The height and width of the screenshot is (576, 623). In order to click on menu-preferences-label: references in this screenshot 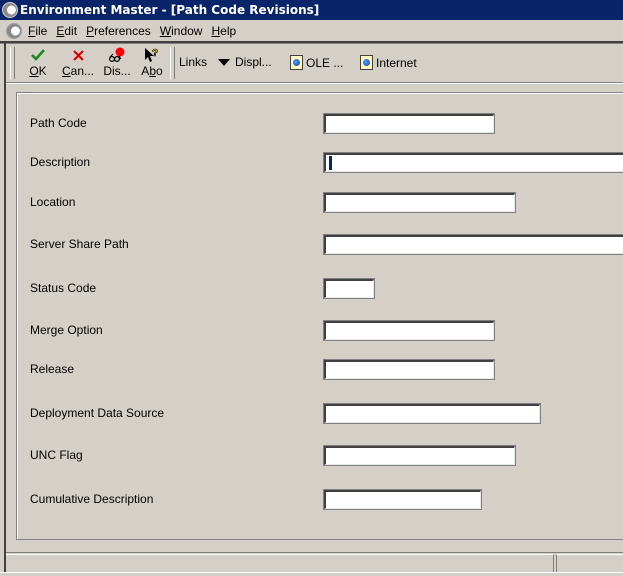, I will do `click(122, 30)`.